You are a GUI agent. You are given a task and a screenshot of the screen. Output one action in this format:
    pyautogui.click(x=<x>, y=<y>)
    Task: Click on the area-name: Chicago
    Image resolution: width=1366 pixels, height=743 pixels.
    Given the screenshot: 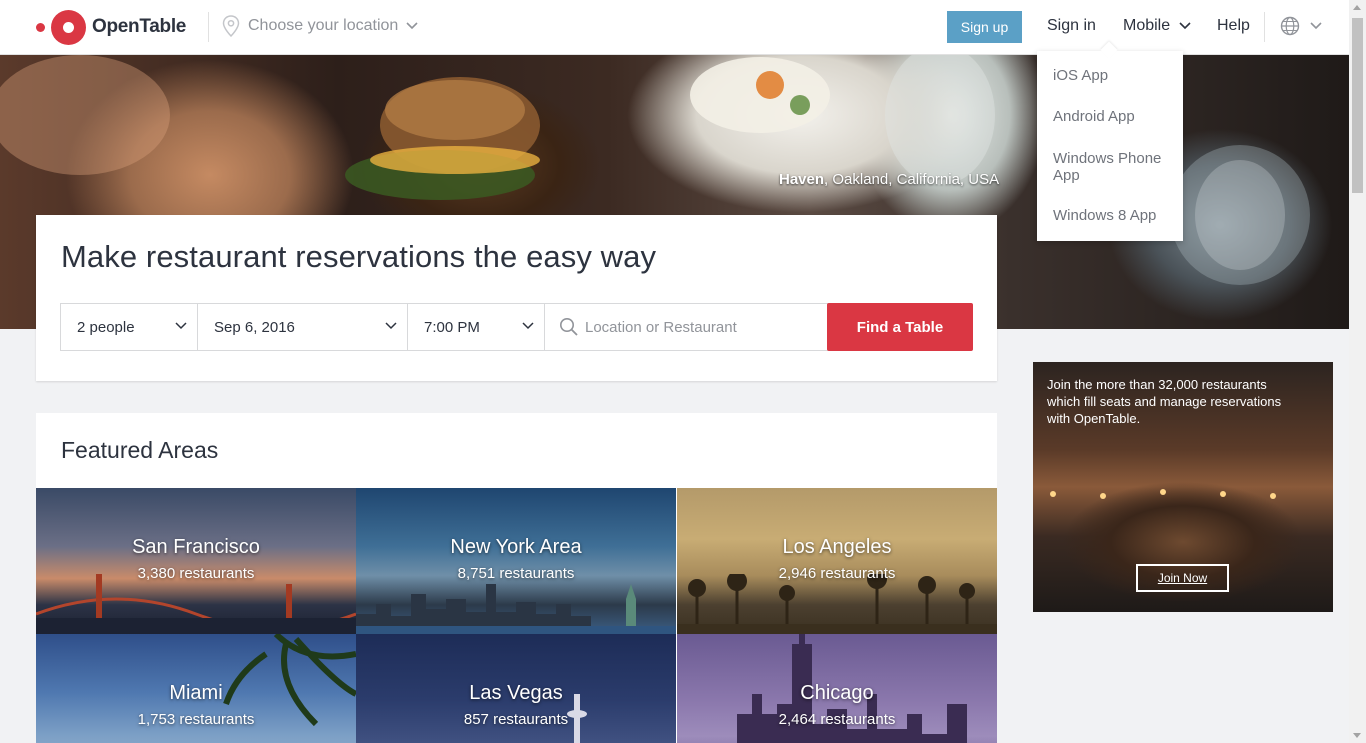 What is the action you would take?
    pyautogui.click(x=837, y=693)
    